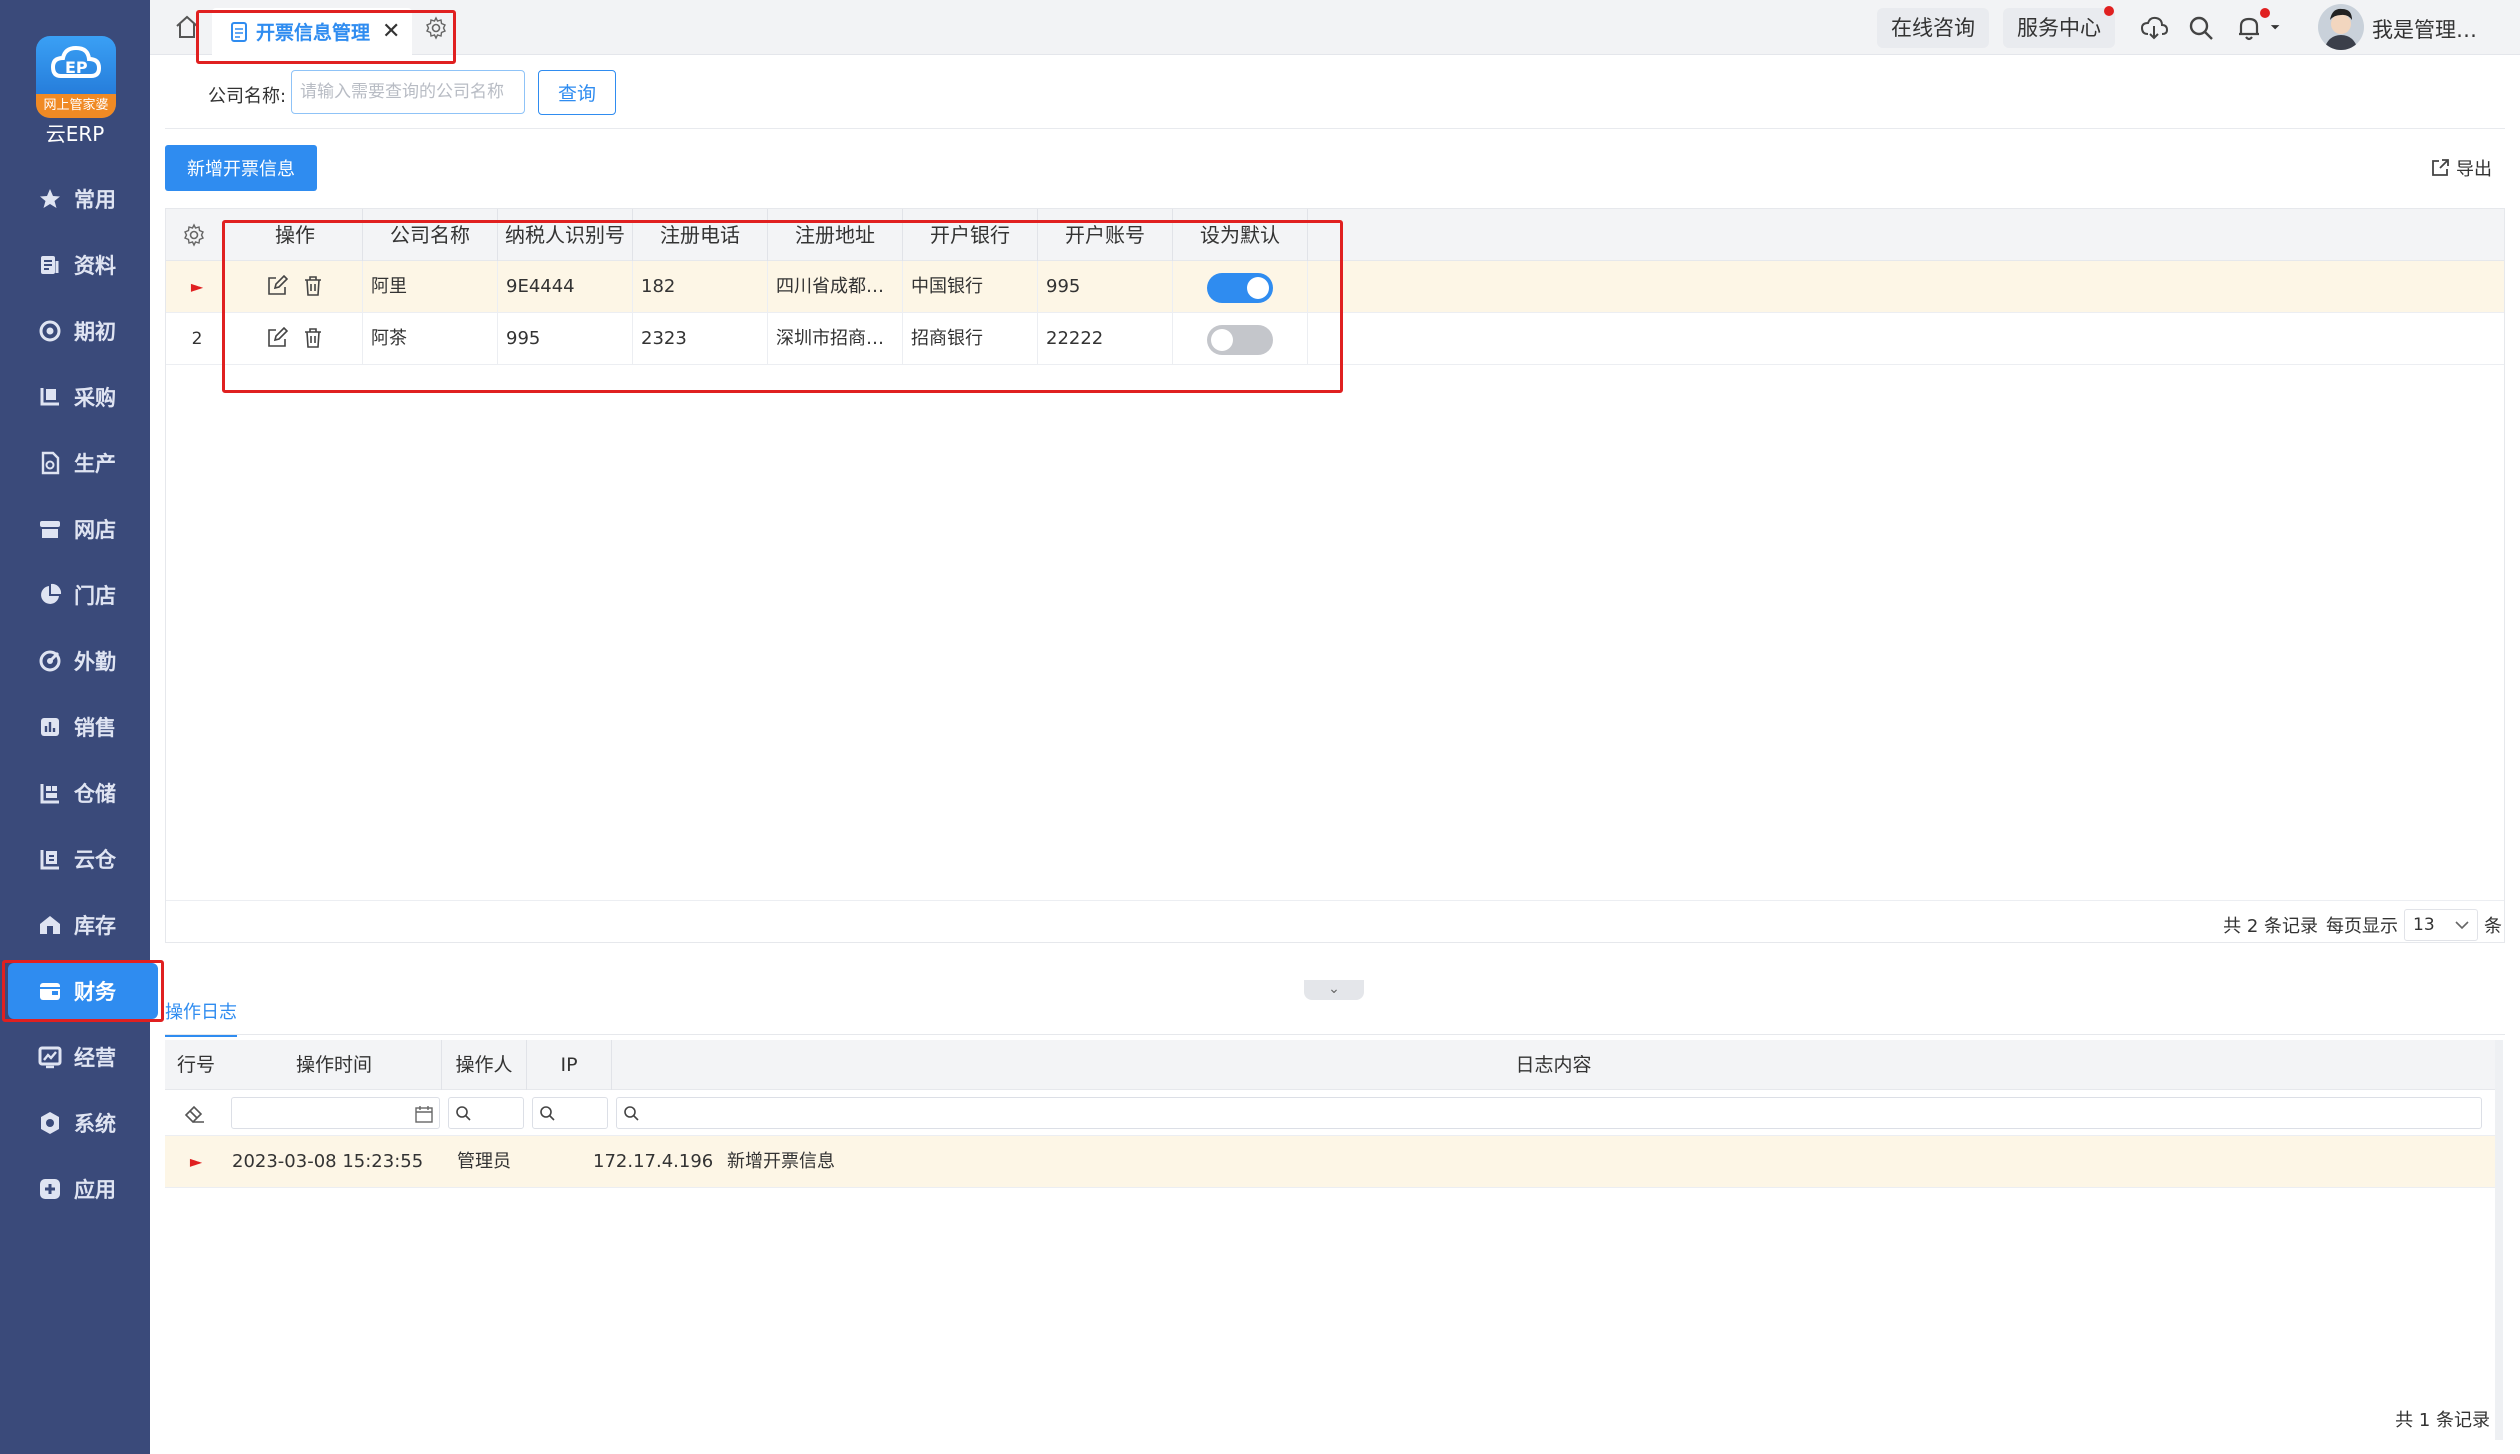  I want to click on field-icon, so click(50, 661).